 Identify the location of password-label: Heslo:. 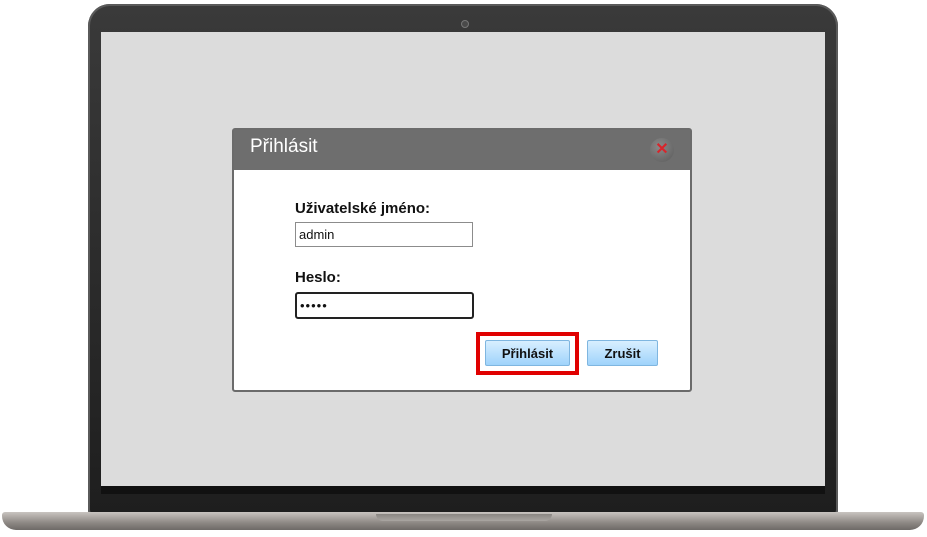
(318, 277).